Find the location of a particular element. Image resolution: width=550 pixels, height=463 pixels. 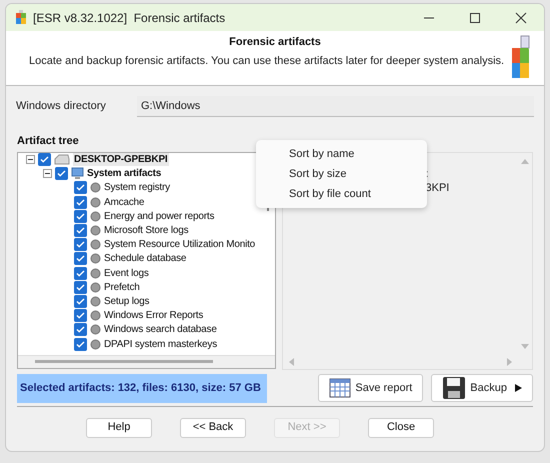

tree-item: Setup logs is located at coordinates (127, 301).